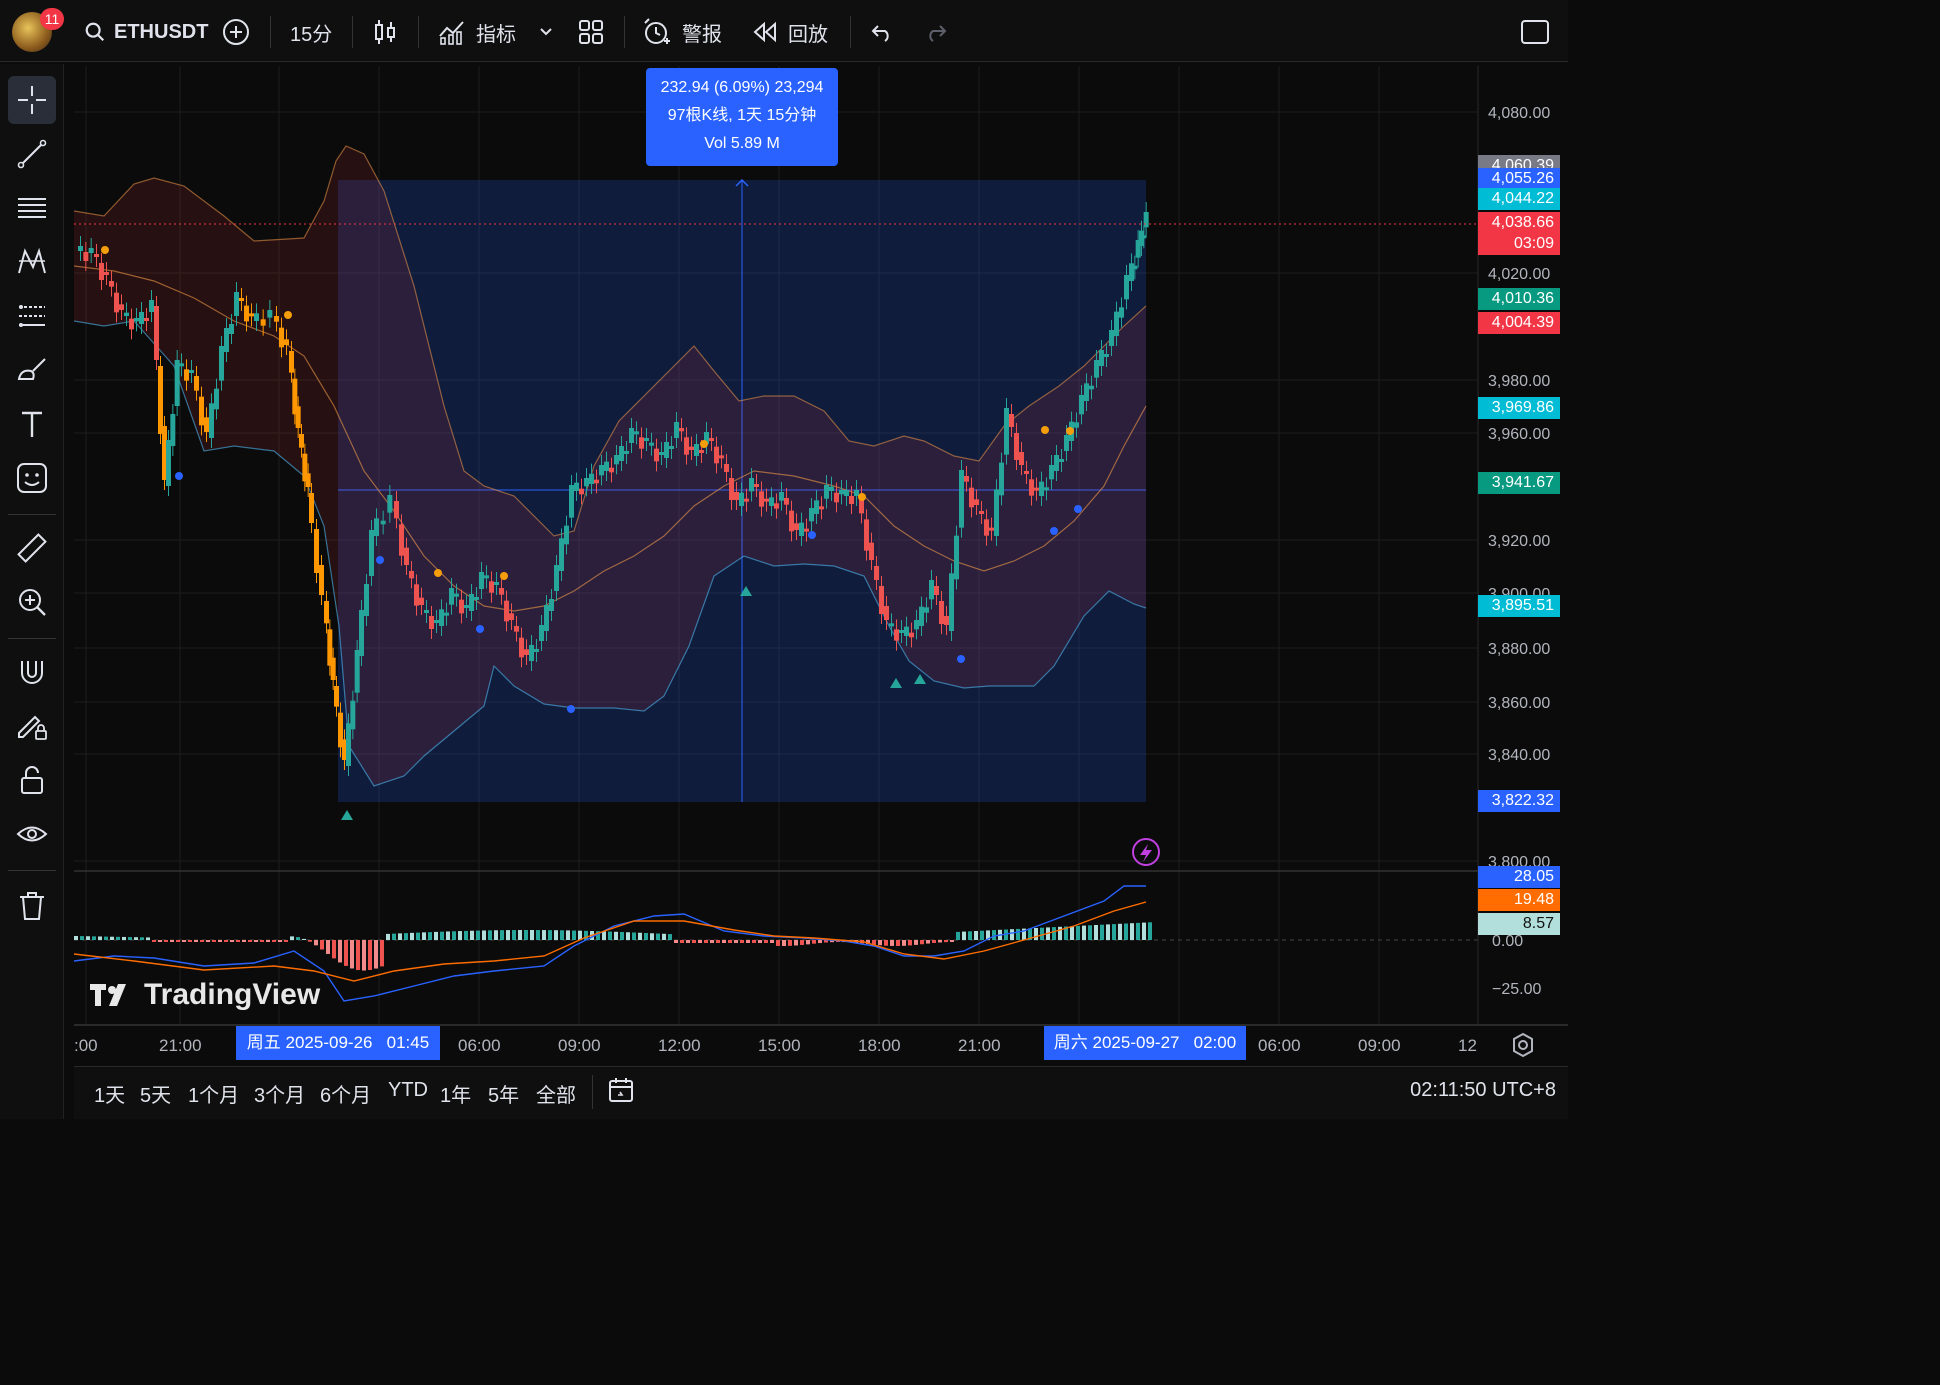 This screenshot has height=1385, width=1940. Describe the element at coordinates (503, 1093) in the screenshot. I see `range-button: 5年` at that location.